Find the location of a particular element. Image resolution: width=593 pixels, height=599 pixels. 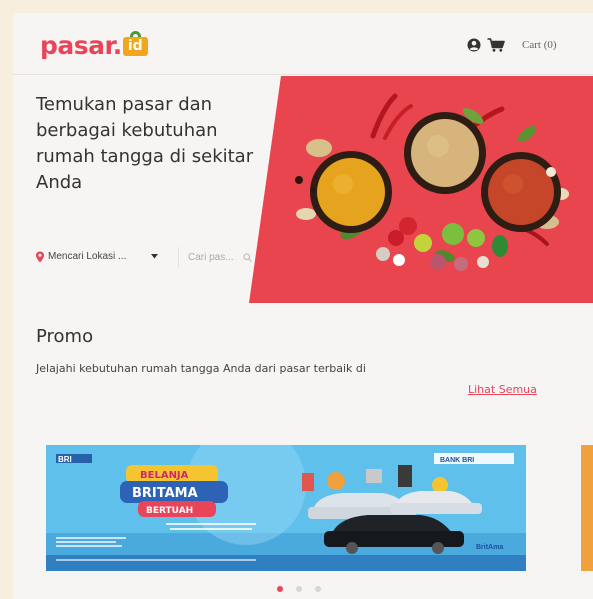

banner-bank-bri-brand: BANK BRI is located at coordinates (457, 460).